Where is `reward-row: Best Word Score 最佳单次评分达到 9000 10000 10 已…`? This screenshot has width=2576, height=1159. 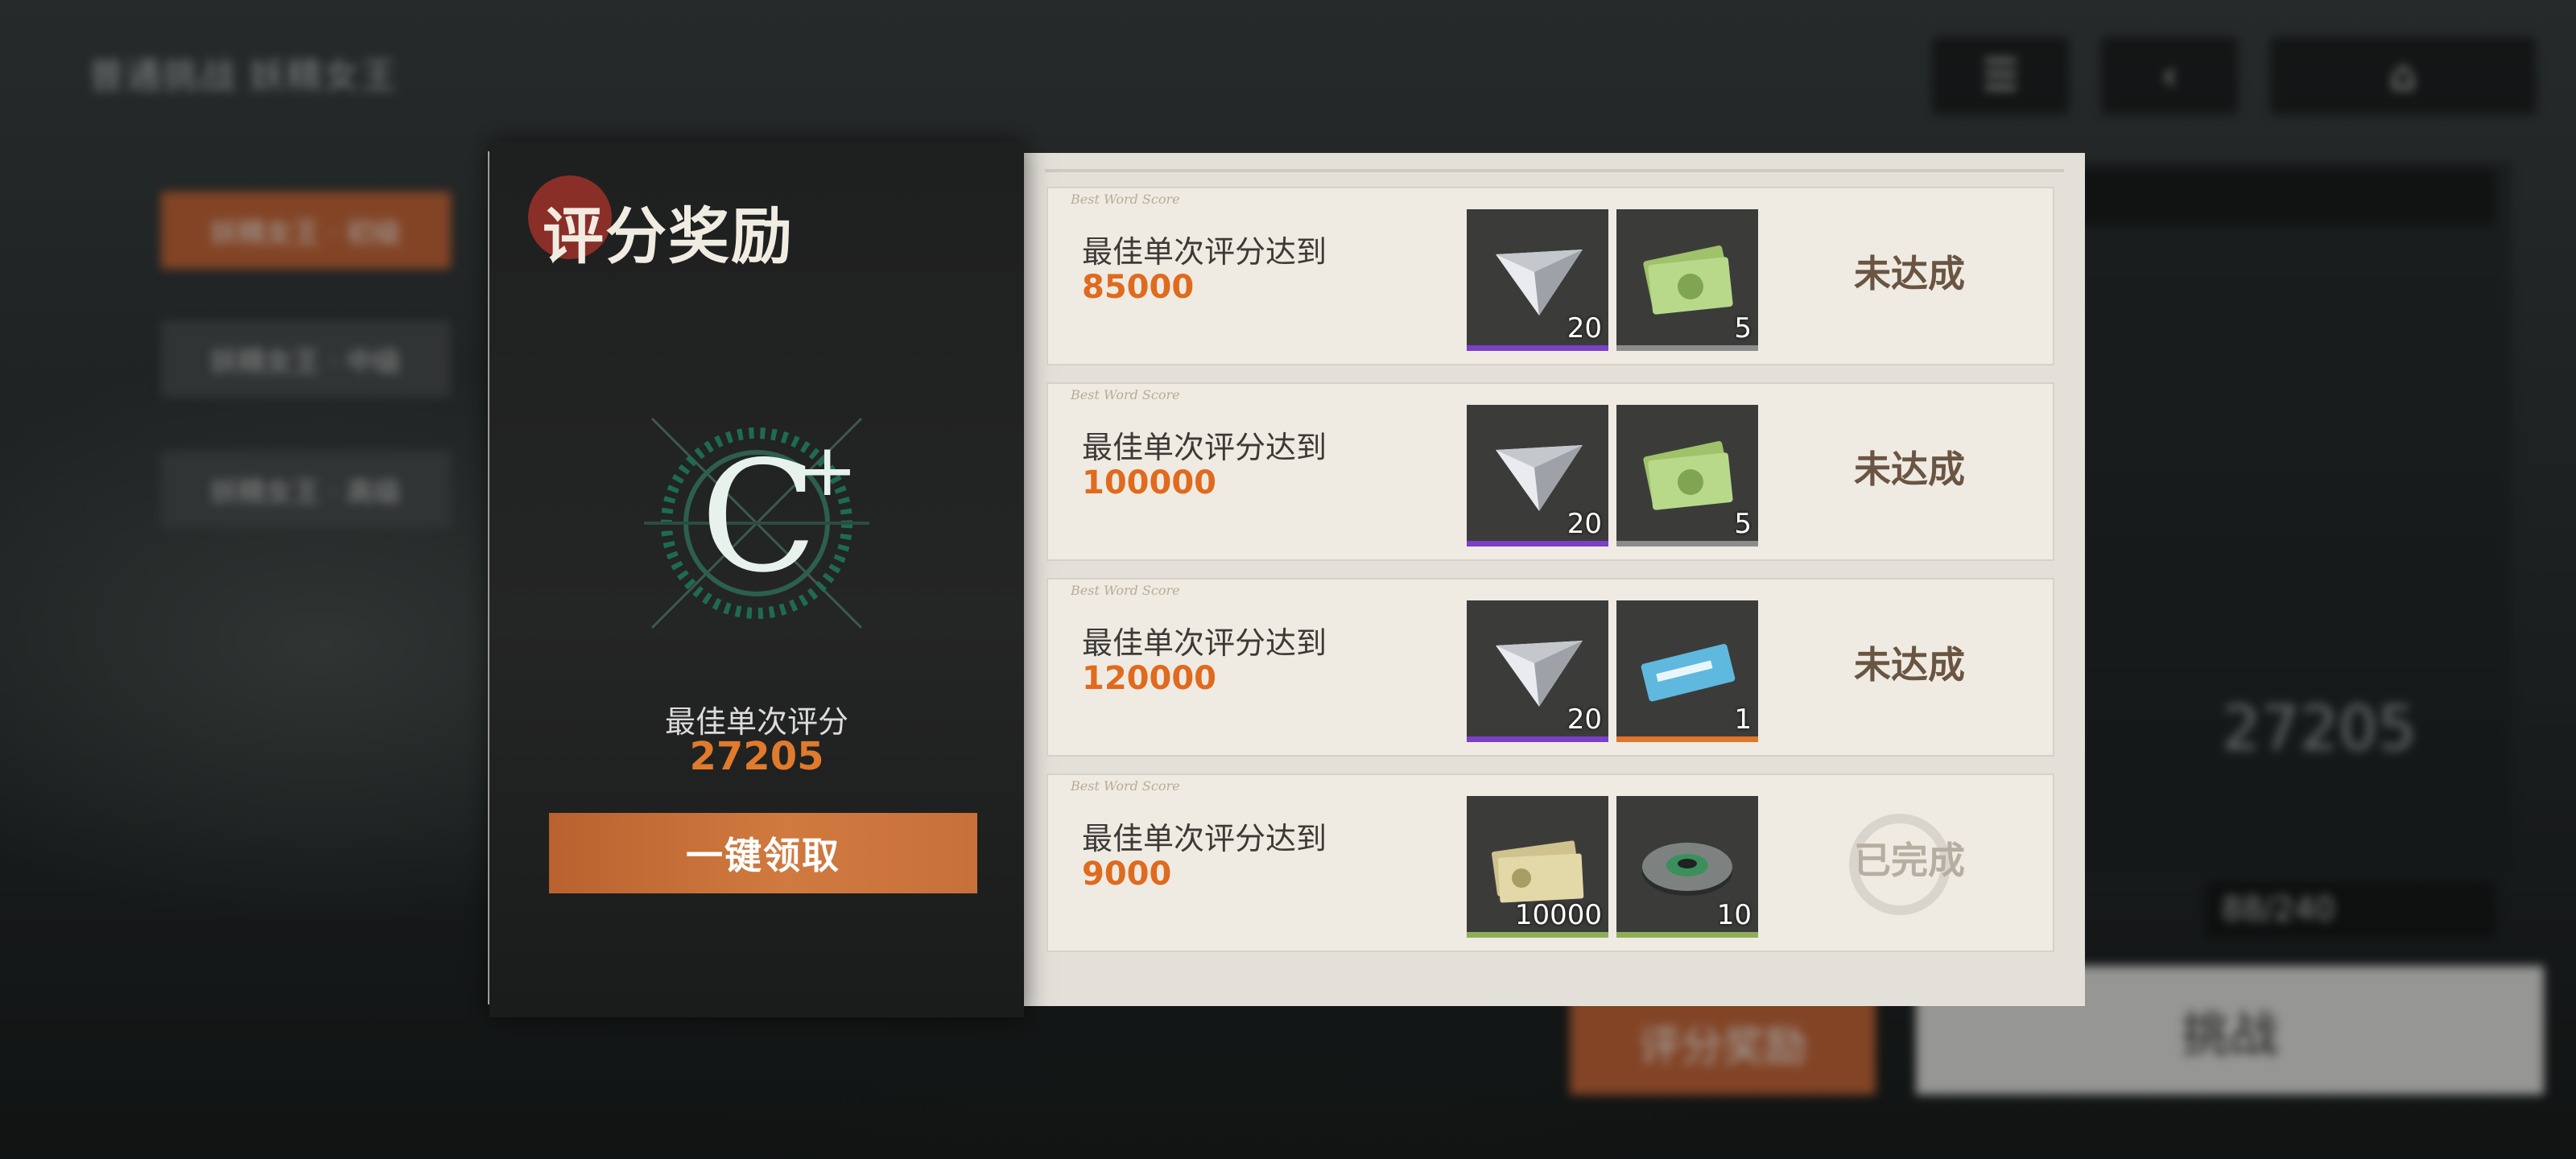
reward-row: Best Word Score 最佳单次评分达到 9000 10000 10 已… is located at coordinates (1550, 862).